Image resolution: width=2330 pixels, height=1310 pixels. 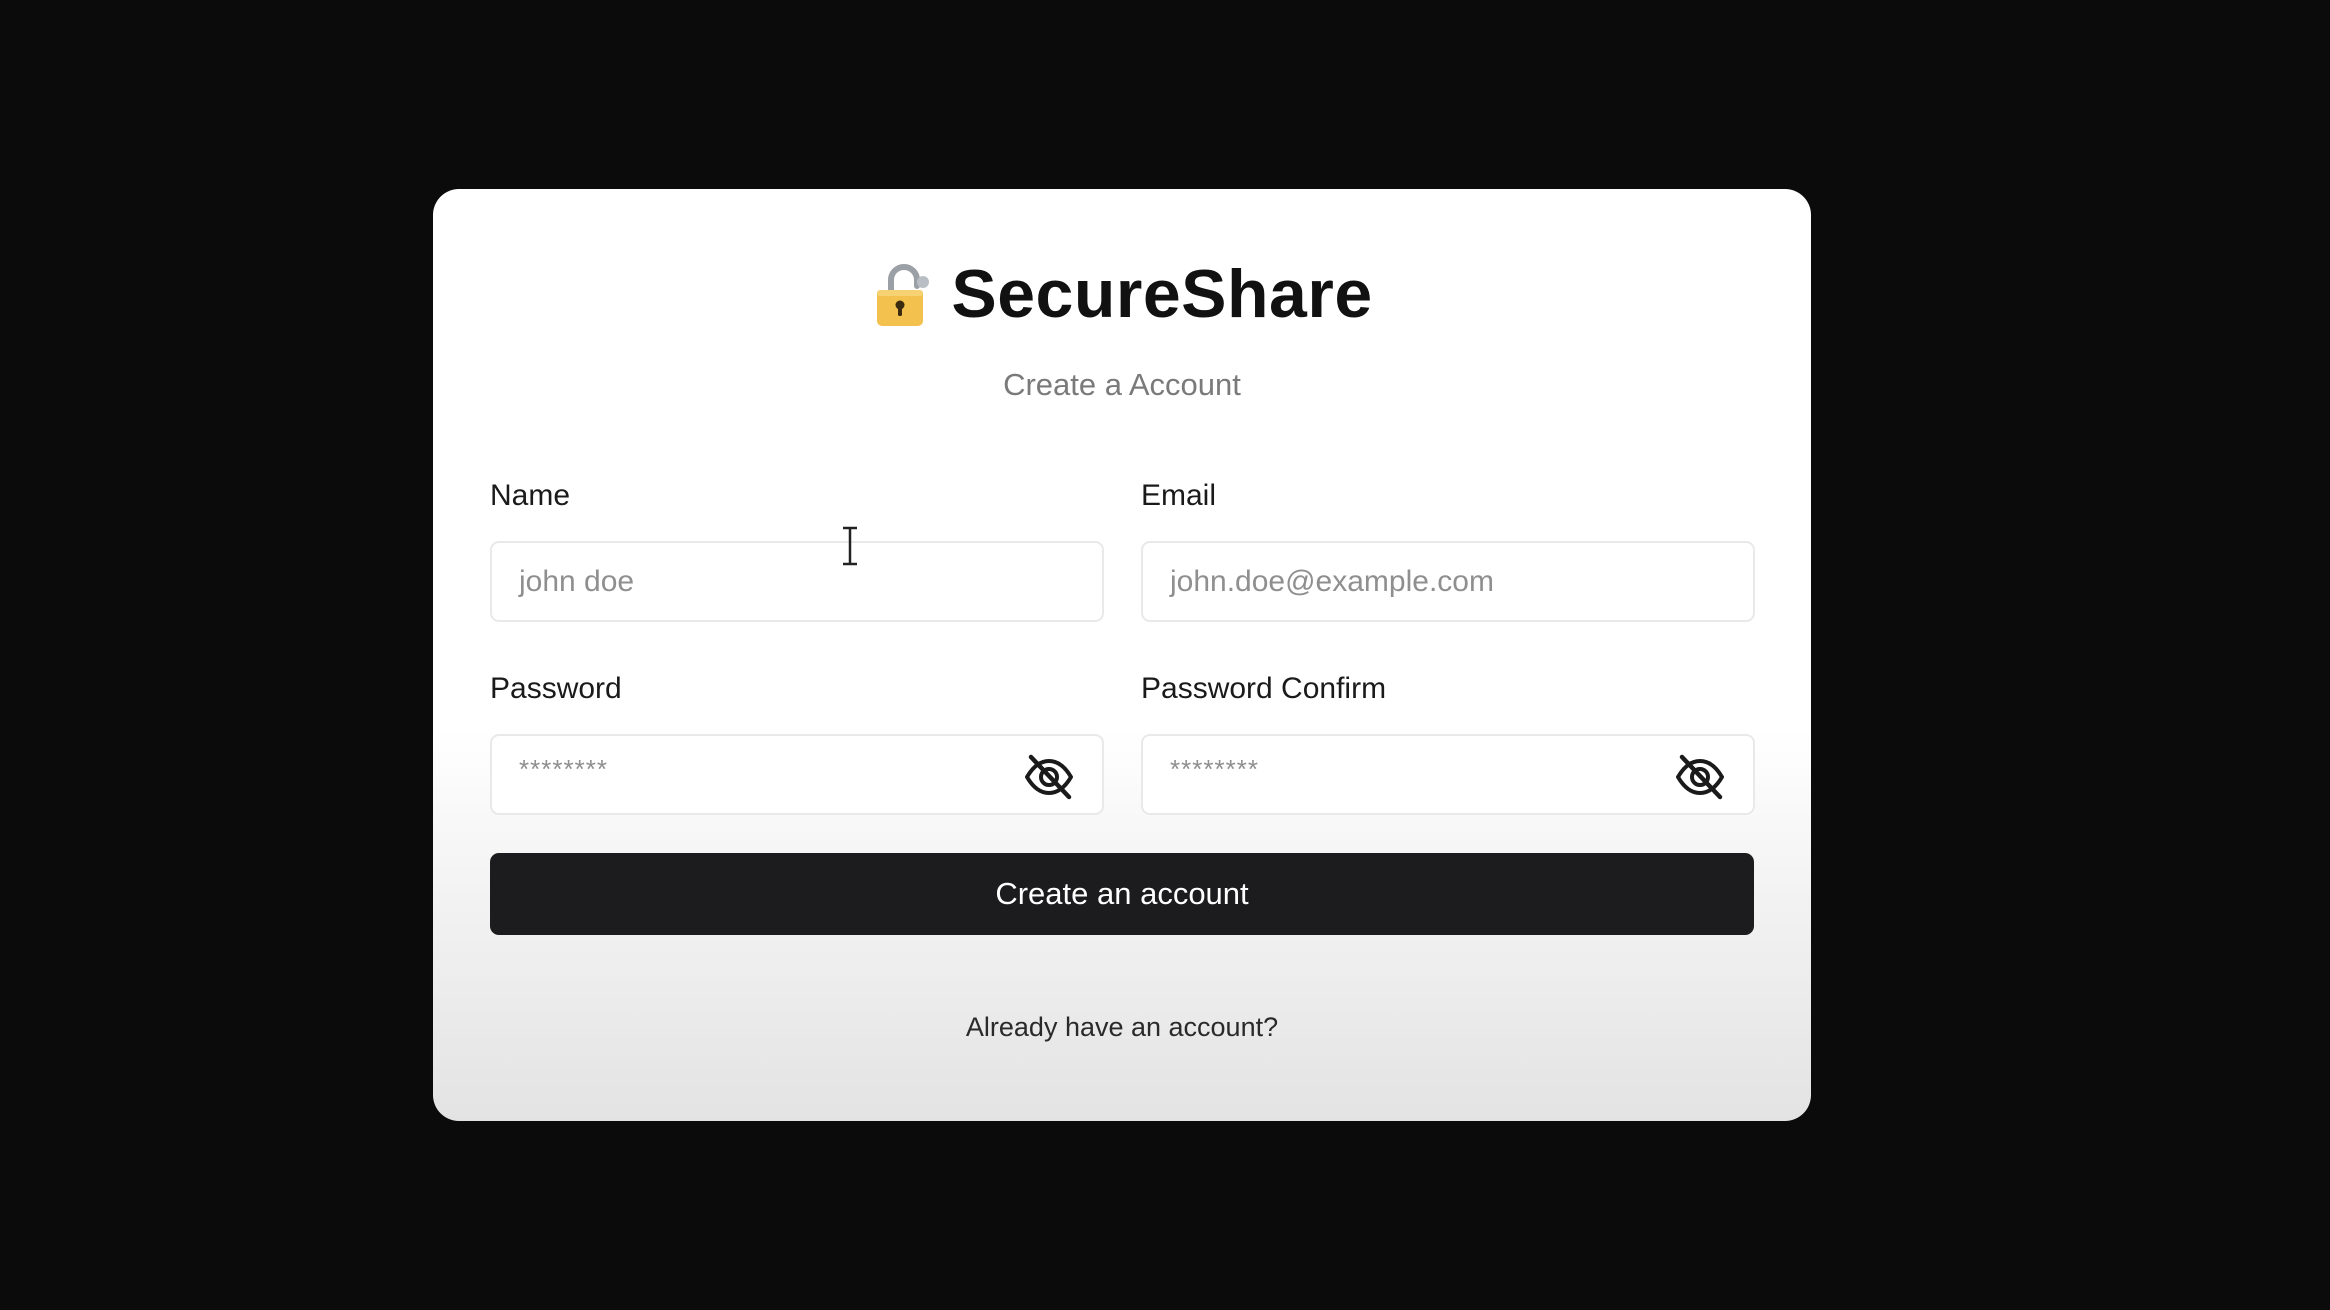 I want to click on email-input: john.doe@example.com, so click(x=1448, y=581).